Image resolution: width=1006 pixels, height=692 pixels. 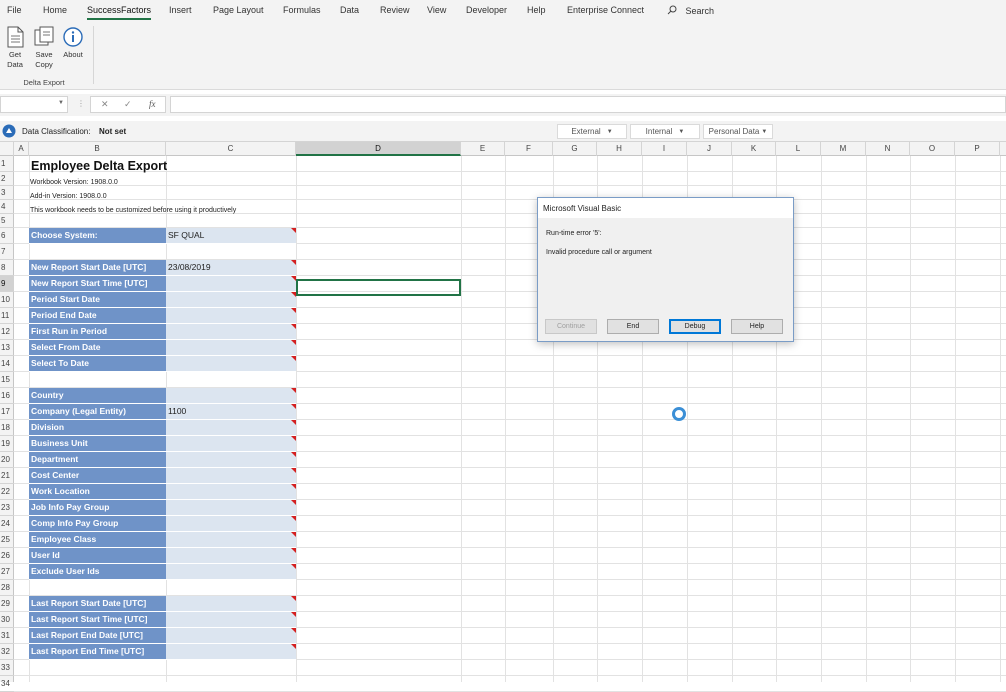 What do you see at coordinates (571, 326) in the screenshot?
I see `continue-button: Continue` at bounding box center [571, 326].